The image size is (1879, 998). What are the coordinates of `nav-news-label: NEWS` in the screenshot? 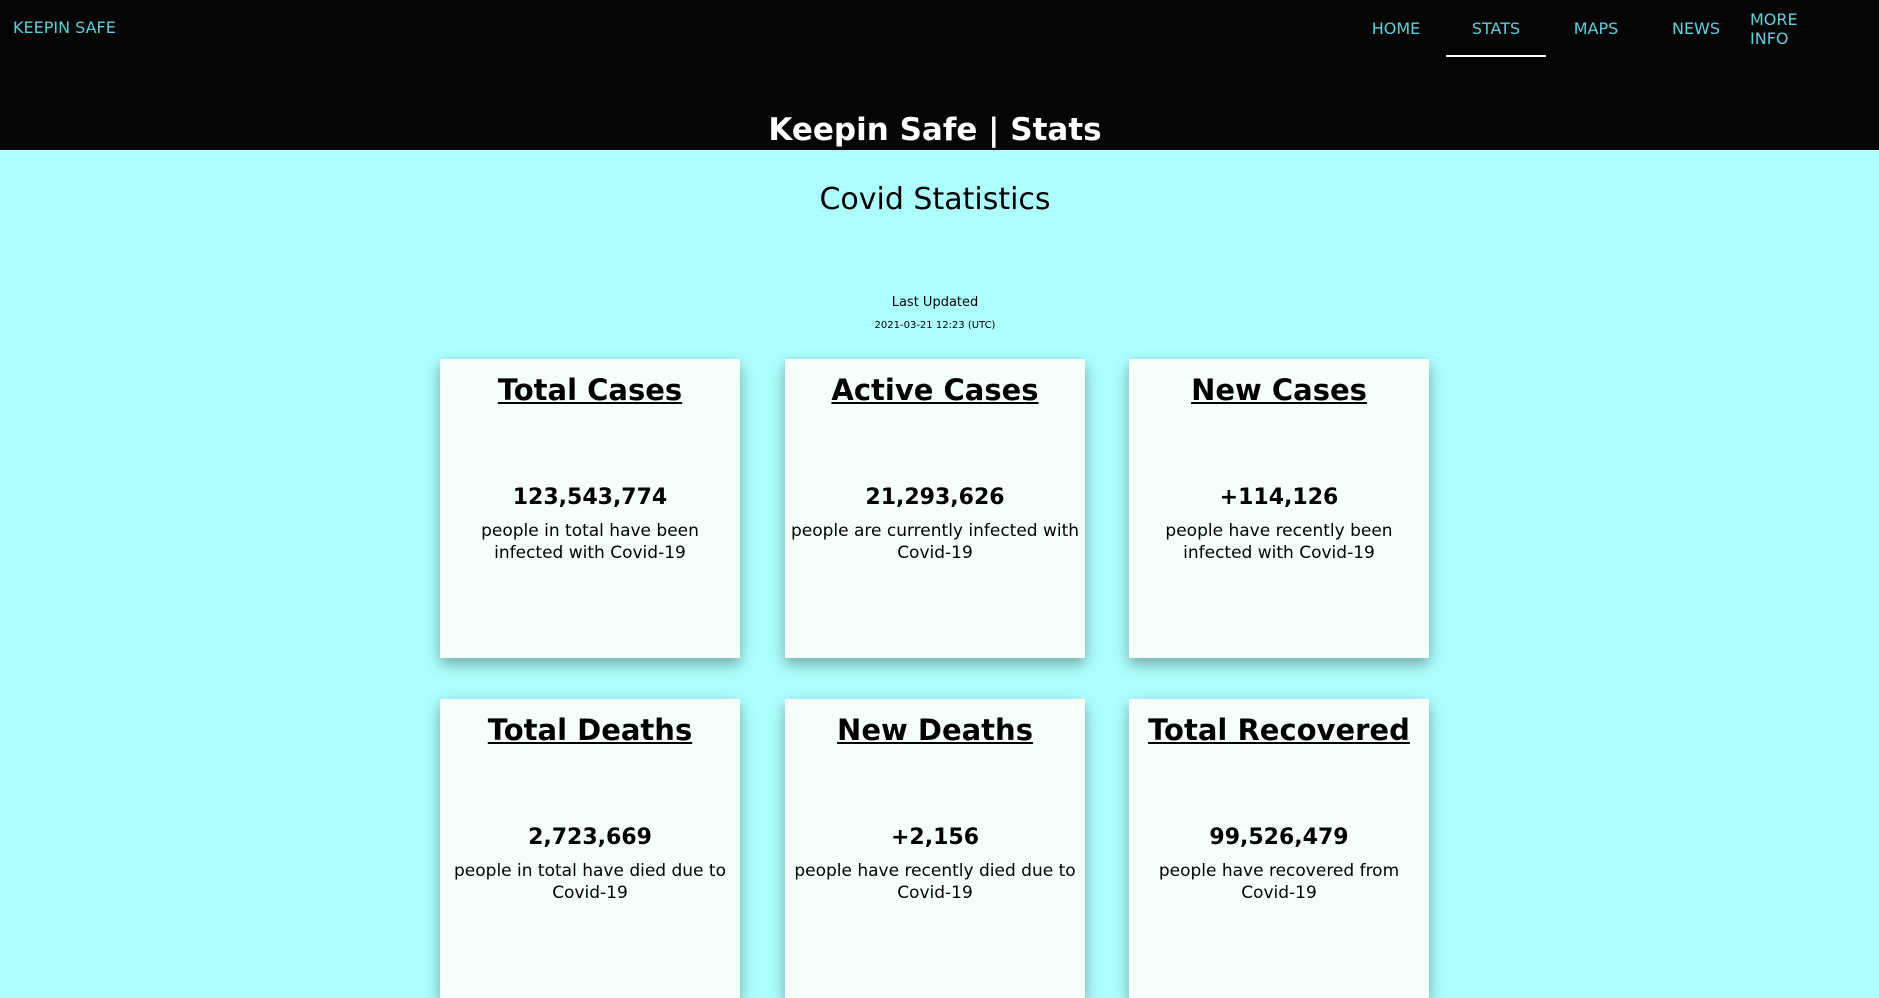 It's located at (1696, 28).